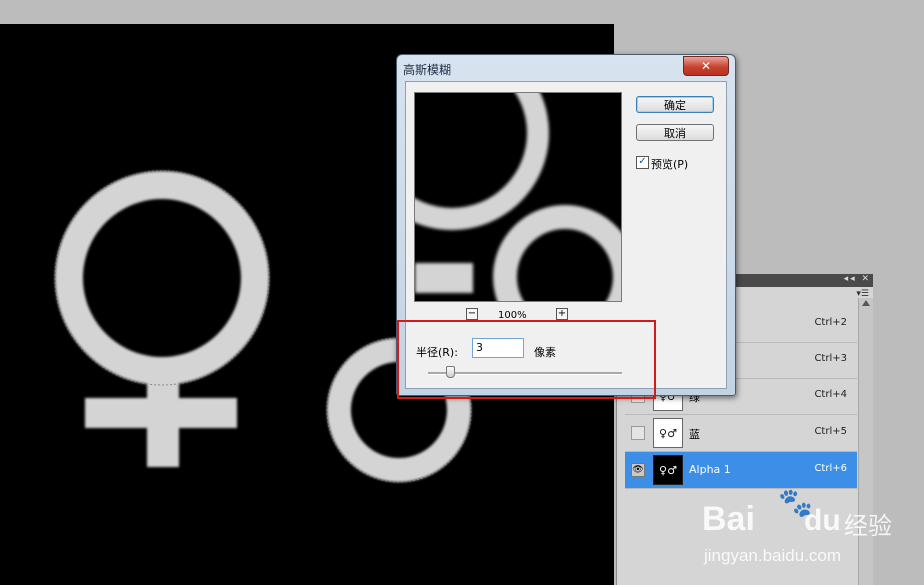 Image resolution: width=924 pixels, height=585 pixels. What do you see at coordinates (675, 104) in the screenshot?
I see `ok-button: 确定` at bounding box center [675, 104].